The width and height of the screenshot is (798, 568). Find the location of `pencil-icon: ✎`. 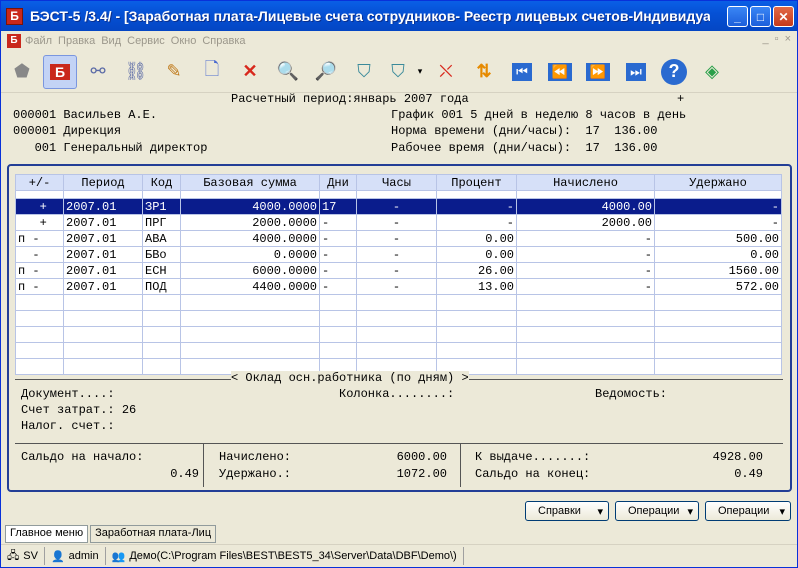

pencil-icon: ✎ is located at coordinates (174, 72).